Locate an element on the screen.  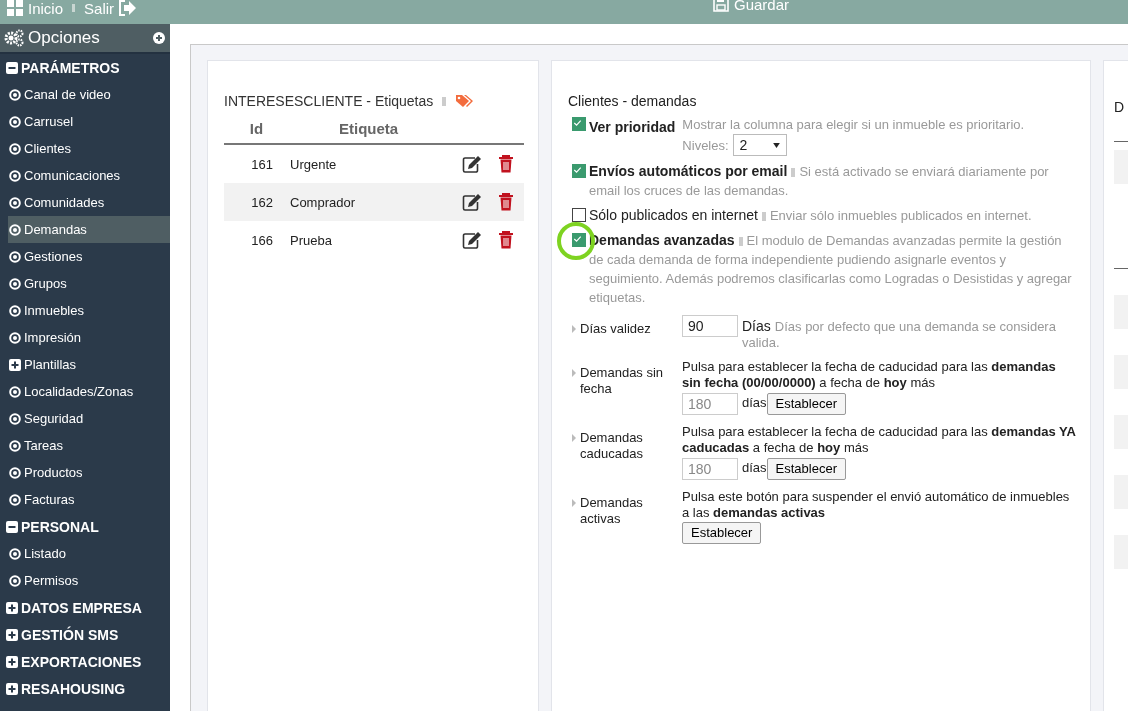
sidebar-section: DATOS EMPRESA is located at coordinates (85, 607).